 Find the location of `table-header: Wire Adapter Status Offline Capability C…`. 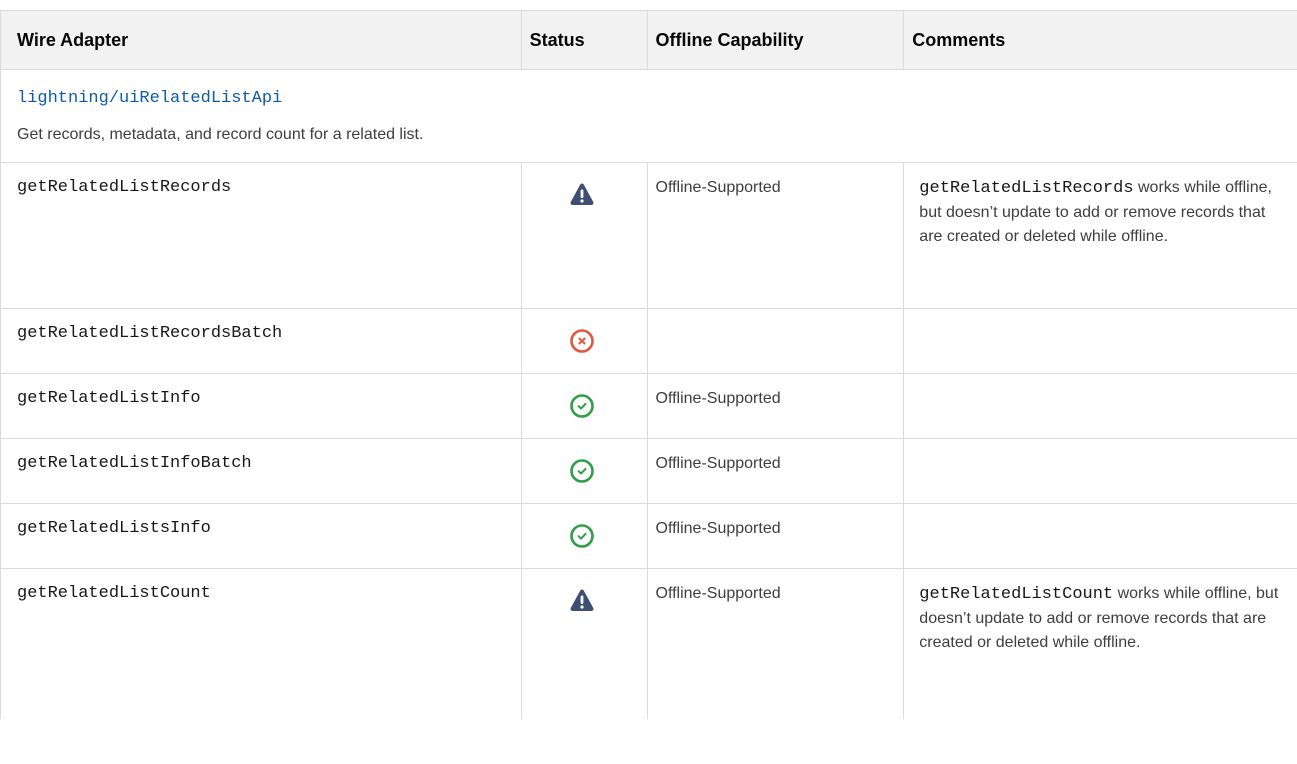

table-header: Wire Adapter Status Offline Capability C… is located at coordinates (648, 40).